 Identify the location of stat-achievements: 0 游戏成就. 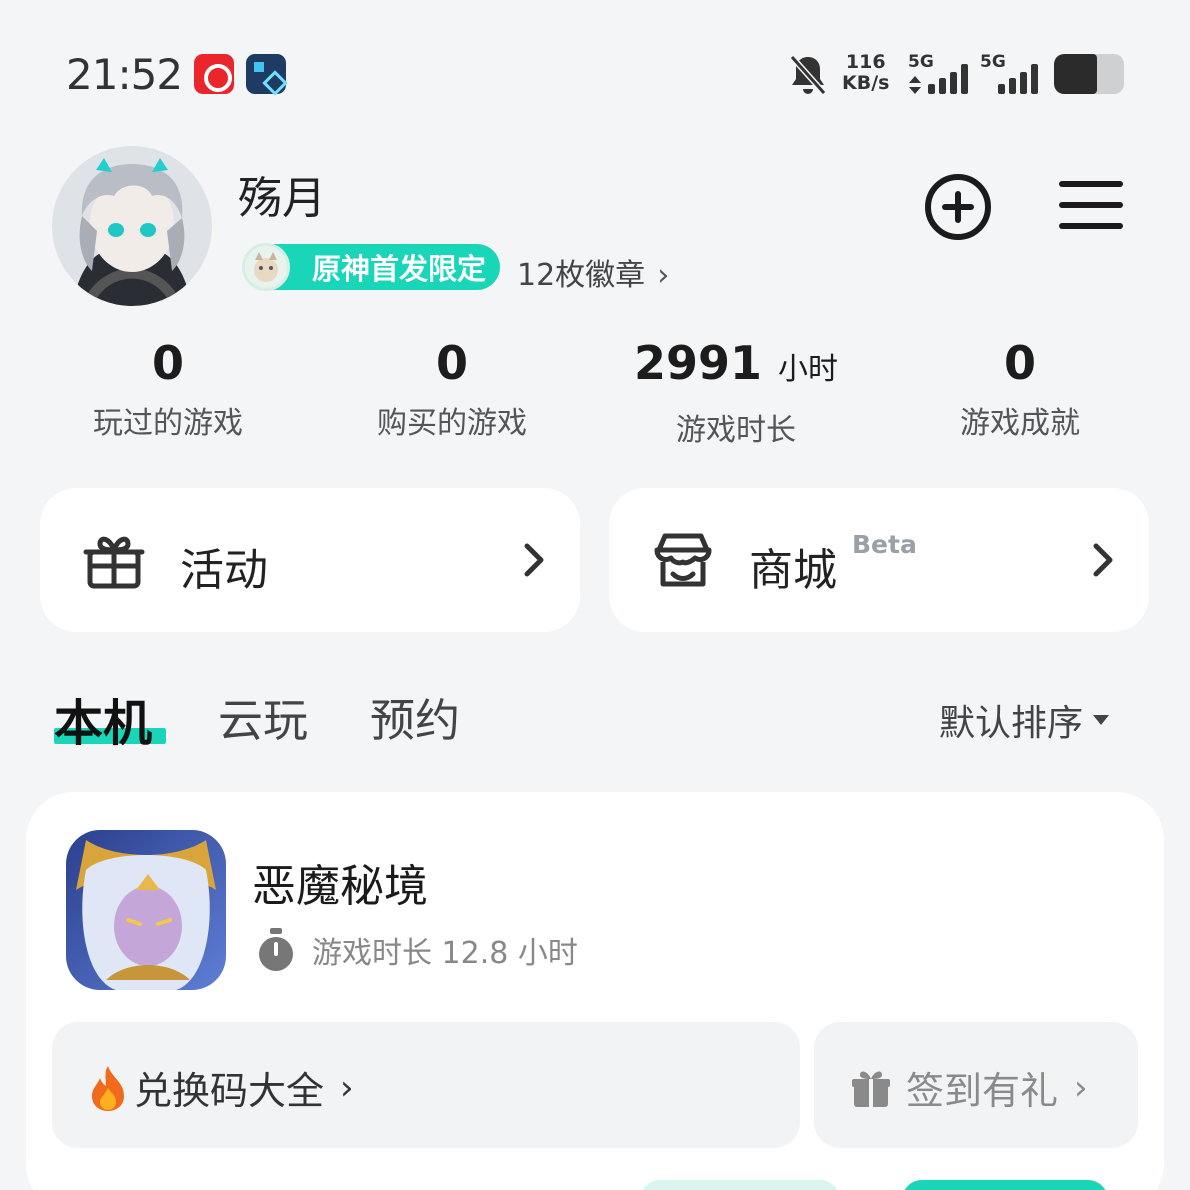
(1020, 388).